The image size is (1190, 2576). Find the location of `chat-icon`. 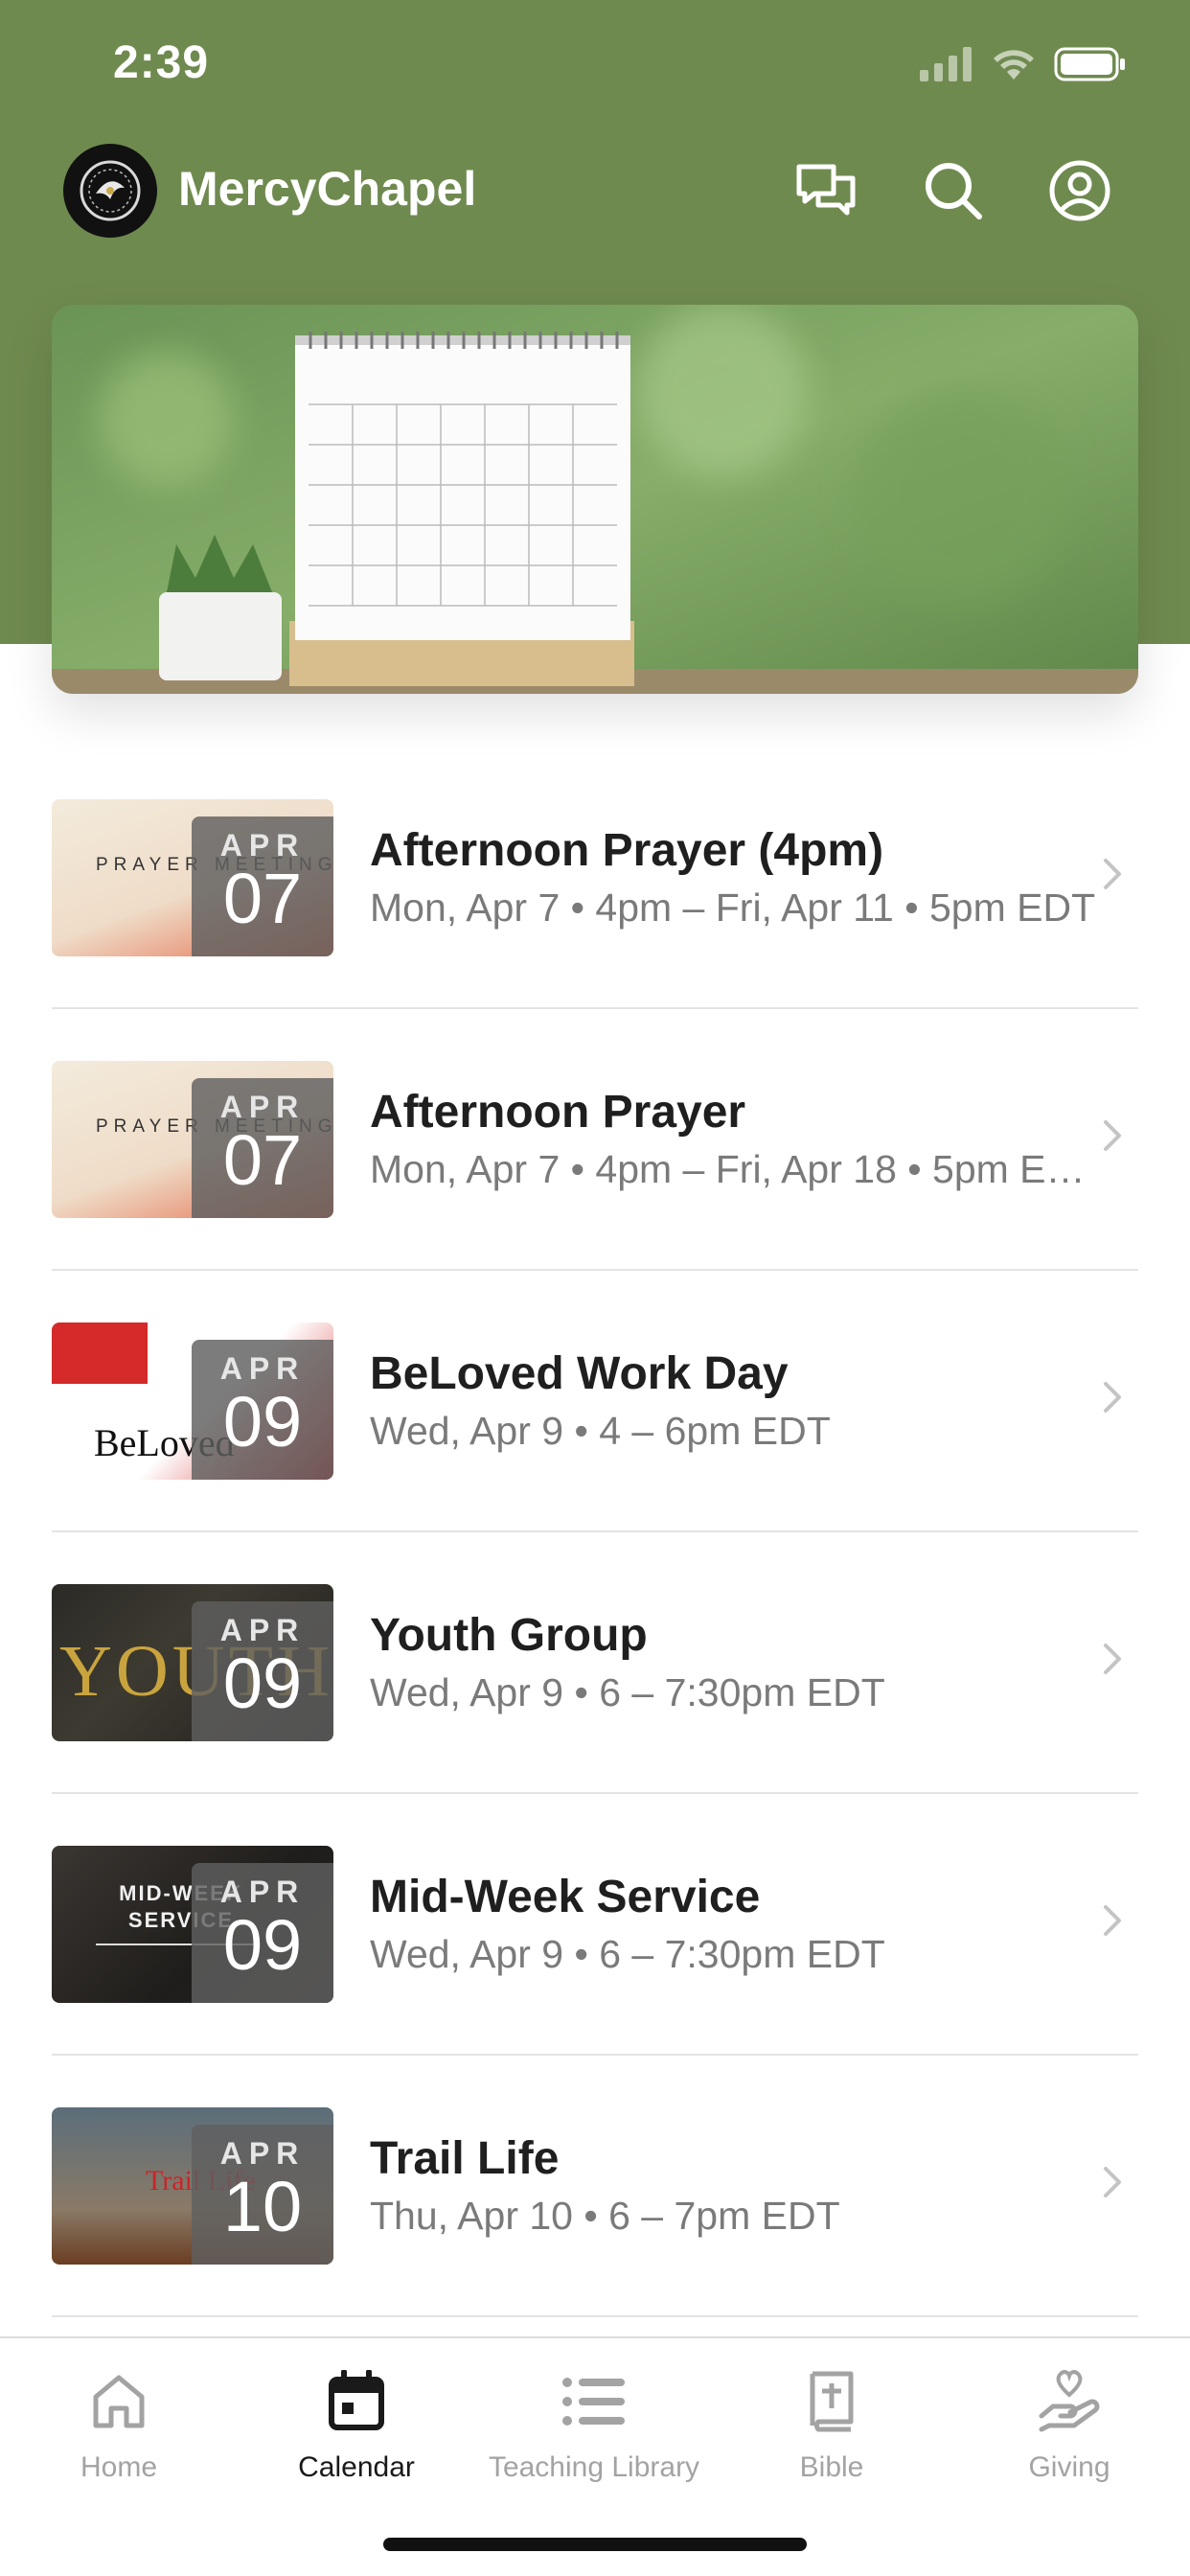

chat-icon is located at coordinates (826, 190).